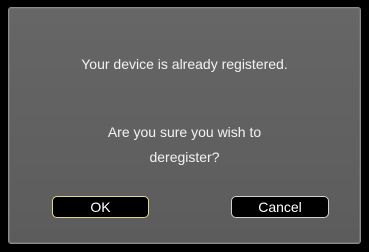 Image resolution: width=369 pixels, height=252 pixels. Describe the element at coordinates (184, 157) in the screenshot. I see `confirm-question-line-2: deregister?` at that location.